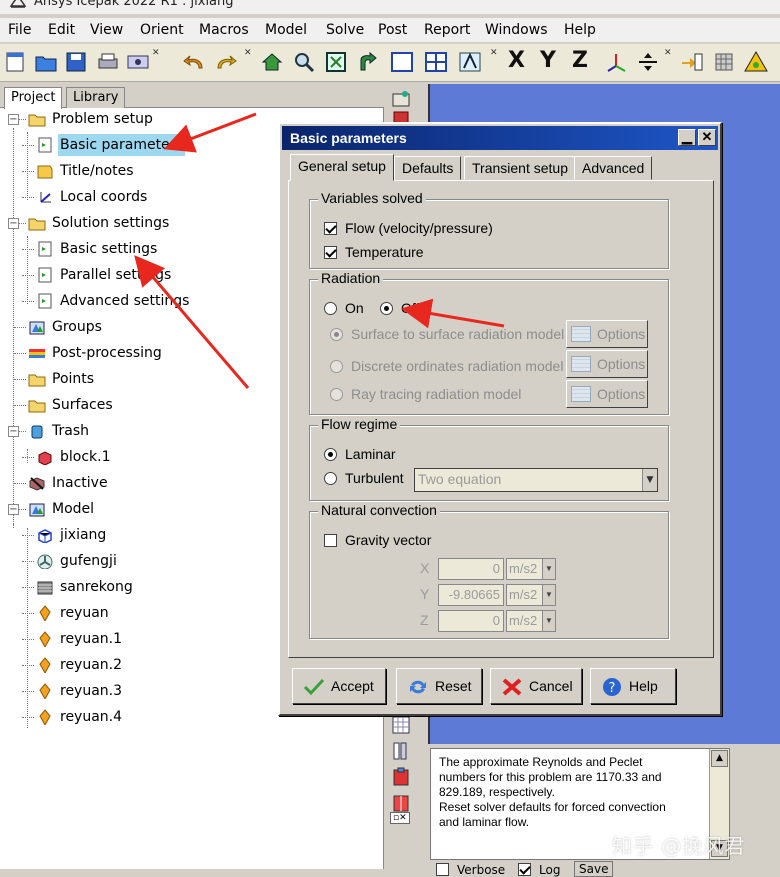  What do you see at coordinates (339, 686) in the screenshot?
I see `accept-button: Accept` at bounding box center [339, 686].